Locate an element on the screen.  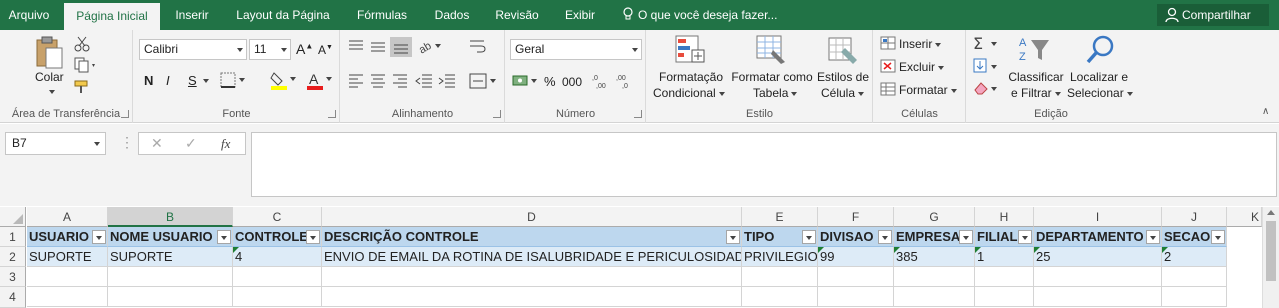
copy-icon is located at coordinates (86, 65).